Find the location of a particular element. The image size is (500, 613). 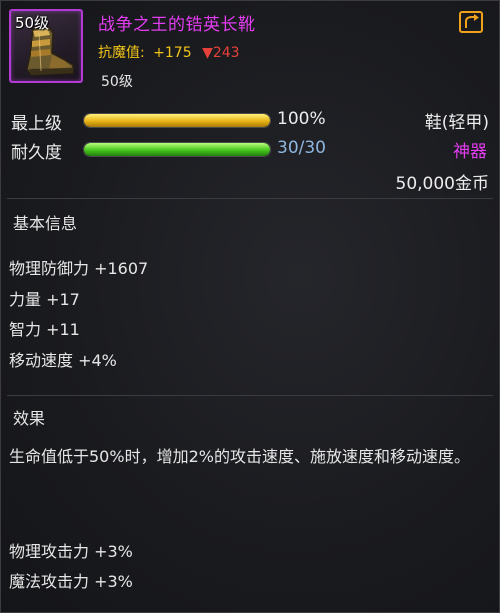

upgrade-bar is located at coordinates (177, 120).